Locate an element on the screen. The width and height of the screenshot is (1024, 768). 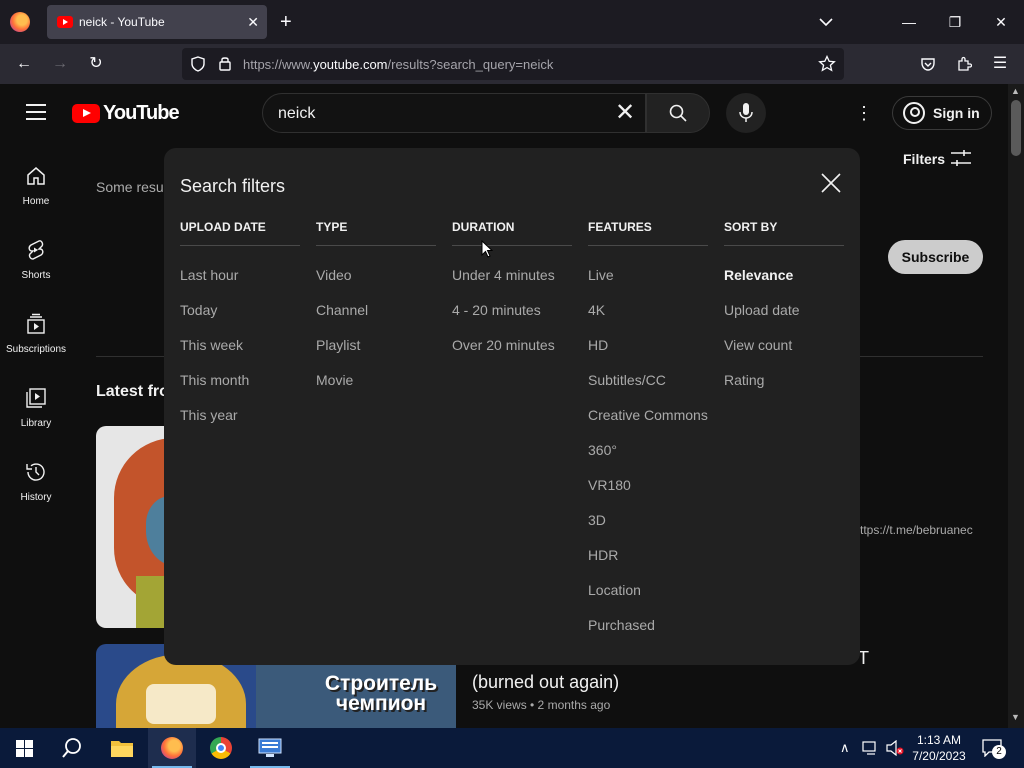
filter-hdr: HDR is located at coordinates (648, 564).